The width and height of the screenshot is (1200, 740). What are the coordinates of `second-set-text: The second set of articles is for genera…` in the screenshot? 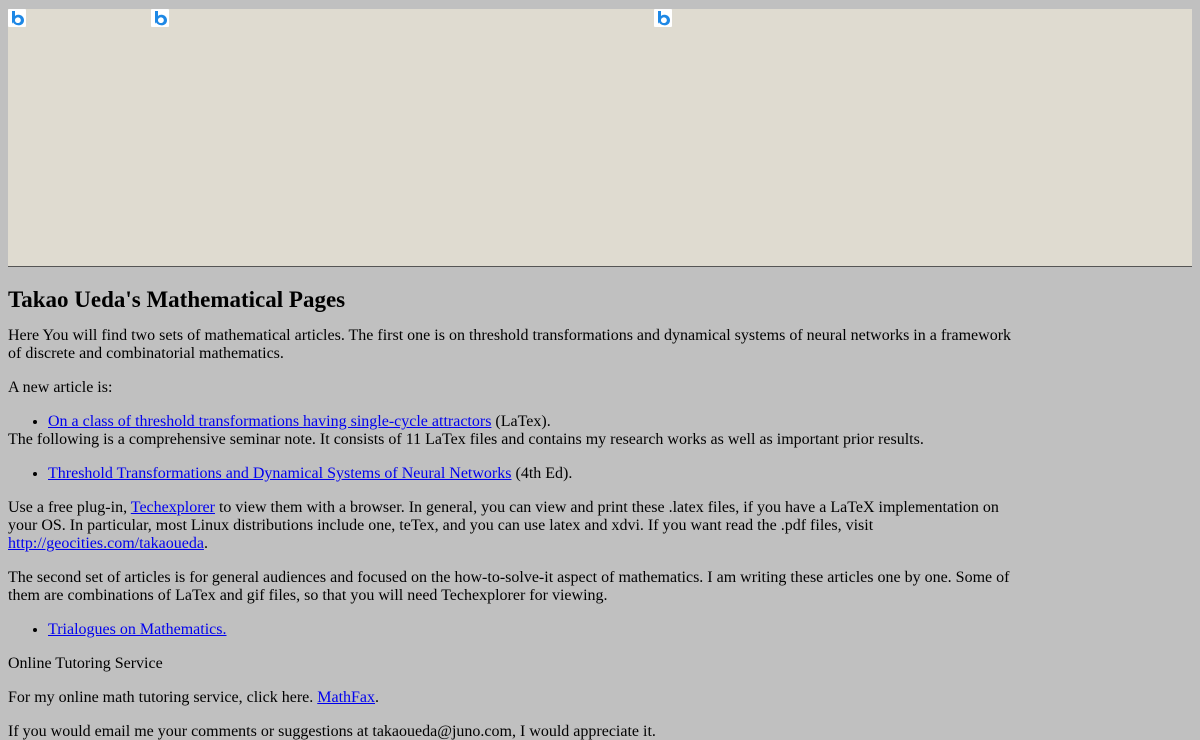 It's located at (509, 586).